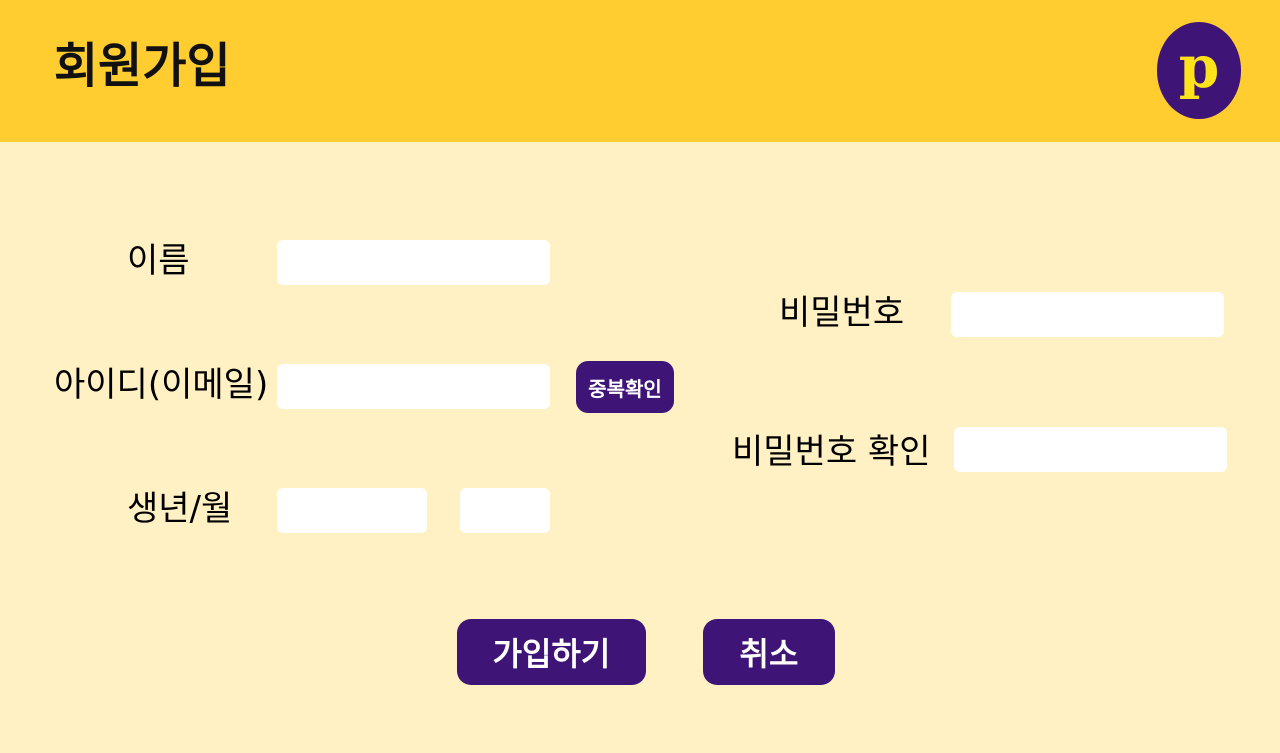 The width and height of the screenshot is (1280, 753). I want to click on duplicate-check-button: 중복확인, so click(625, 387).